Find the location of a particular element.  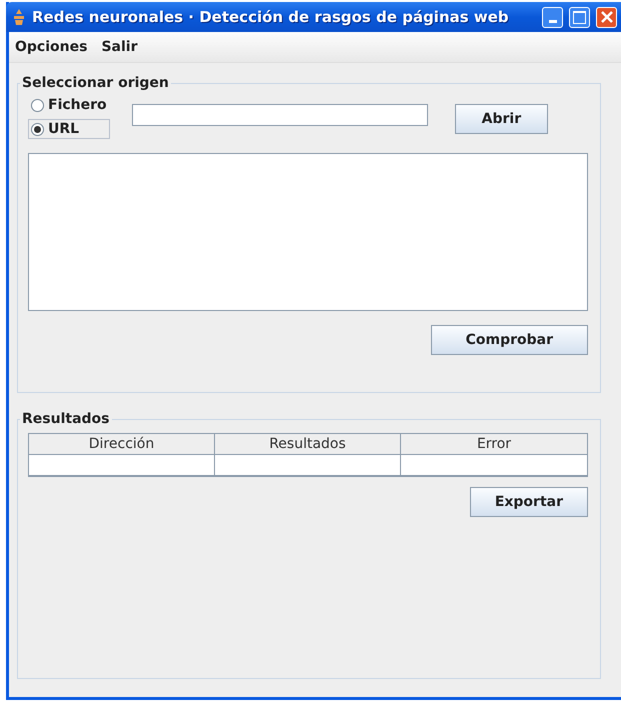

minimize-button is located at coordinates (552, 17).